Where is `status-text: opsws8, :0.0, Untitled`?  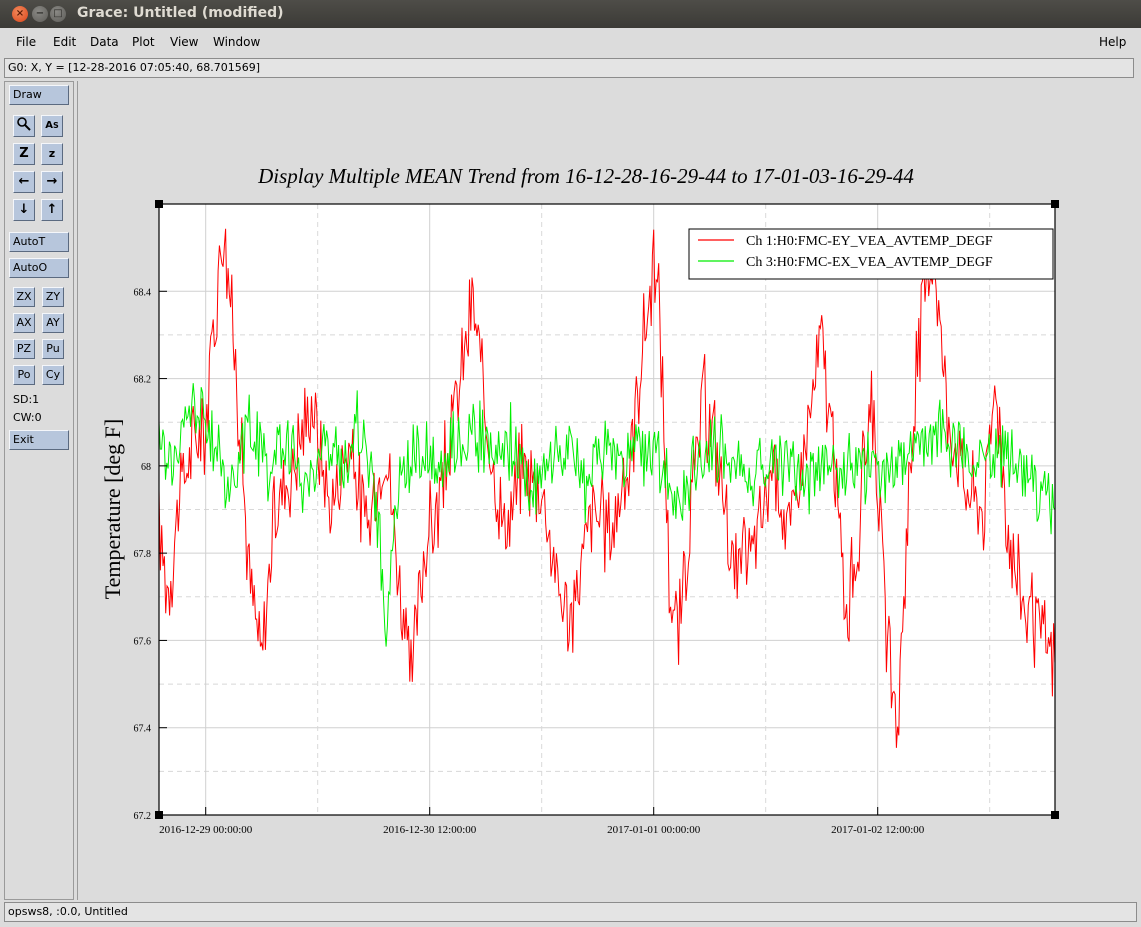 status-text: opsws8, :0.0, Untitled is located at coordinates (68, 911).